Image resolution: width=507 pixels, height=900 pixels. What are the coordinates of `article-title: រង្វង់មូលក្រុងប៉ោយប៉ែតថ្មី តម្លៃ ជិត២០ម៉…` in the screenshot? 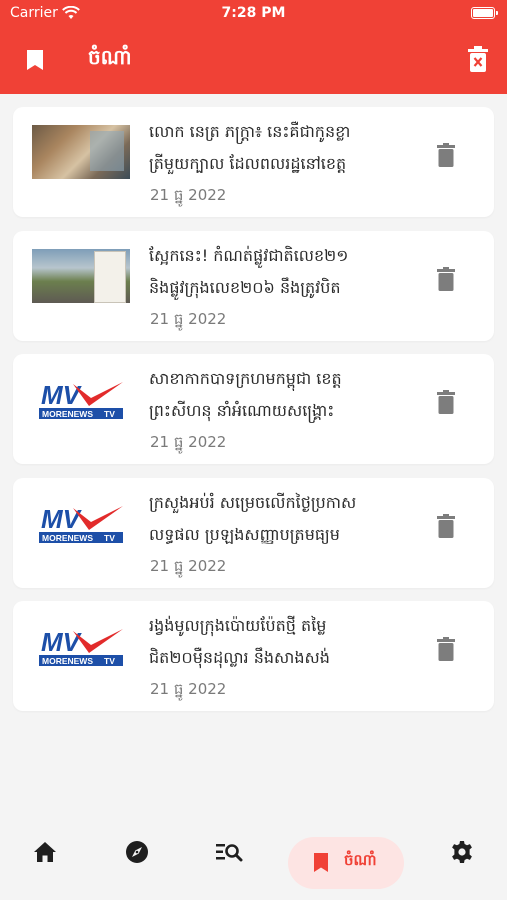 It's located at (280, 642).